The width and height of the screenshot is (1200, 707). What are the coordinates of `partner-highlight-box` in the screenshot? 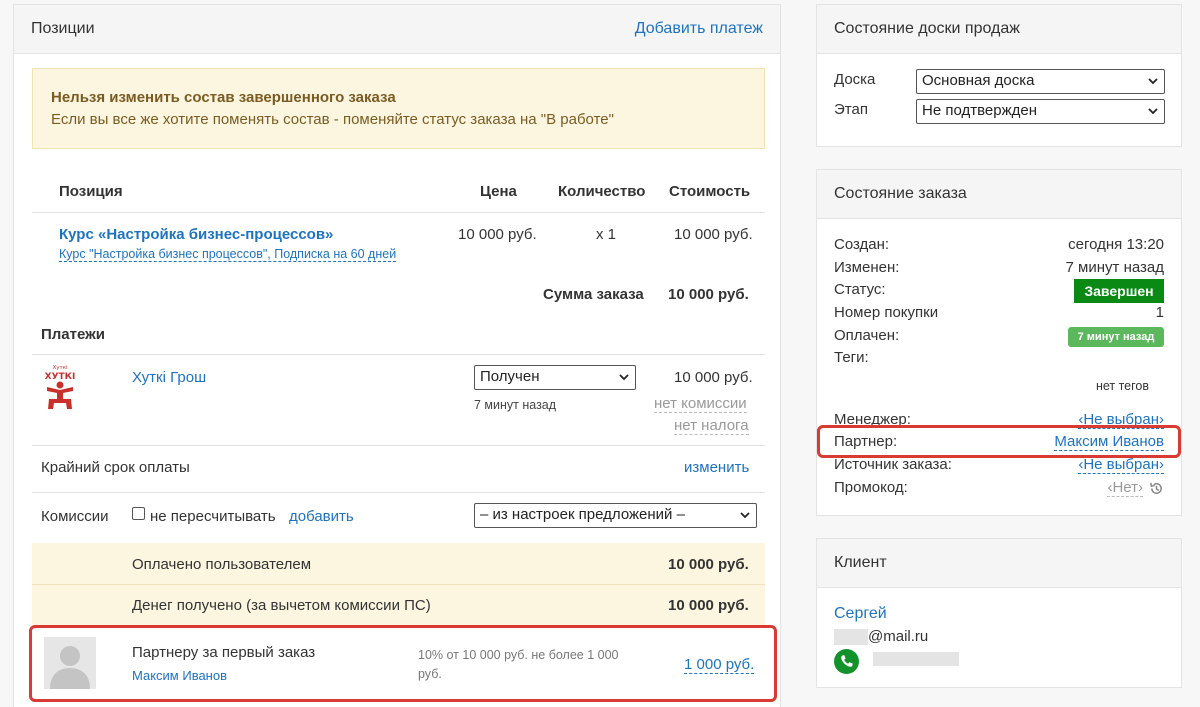 It's located at (403, 663).